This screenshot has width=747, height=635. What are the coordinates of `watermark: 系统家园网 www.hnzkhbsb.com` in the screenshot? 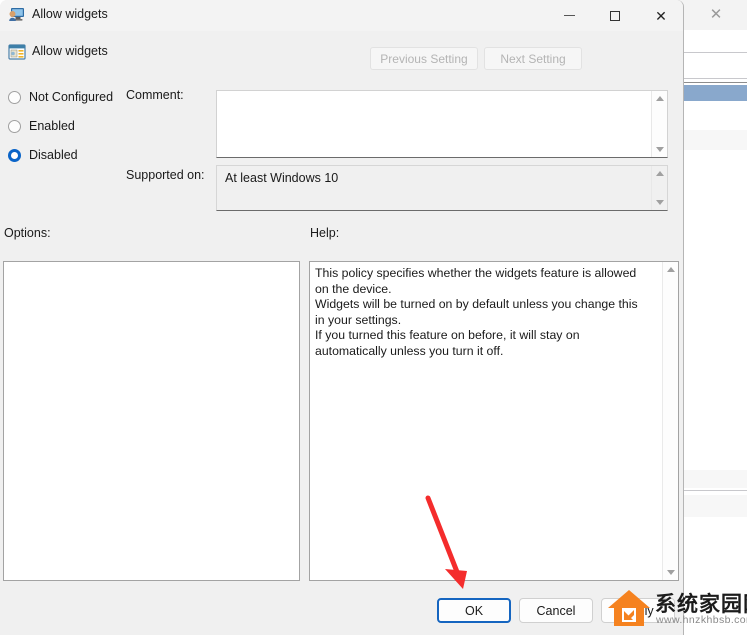 It's located at (677, 610).